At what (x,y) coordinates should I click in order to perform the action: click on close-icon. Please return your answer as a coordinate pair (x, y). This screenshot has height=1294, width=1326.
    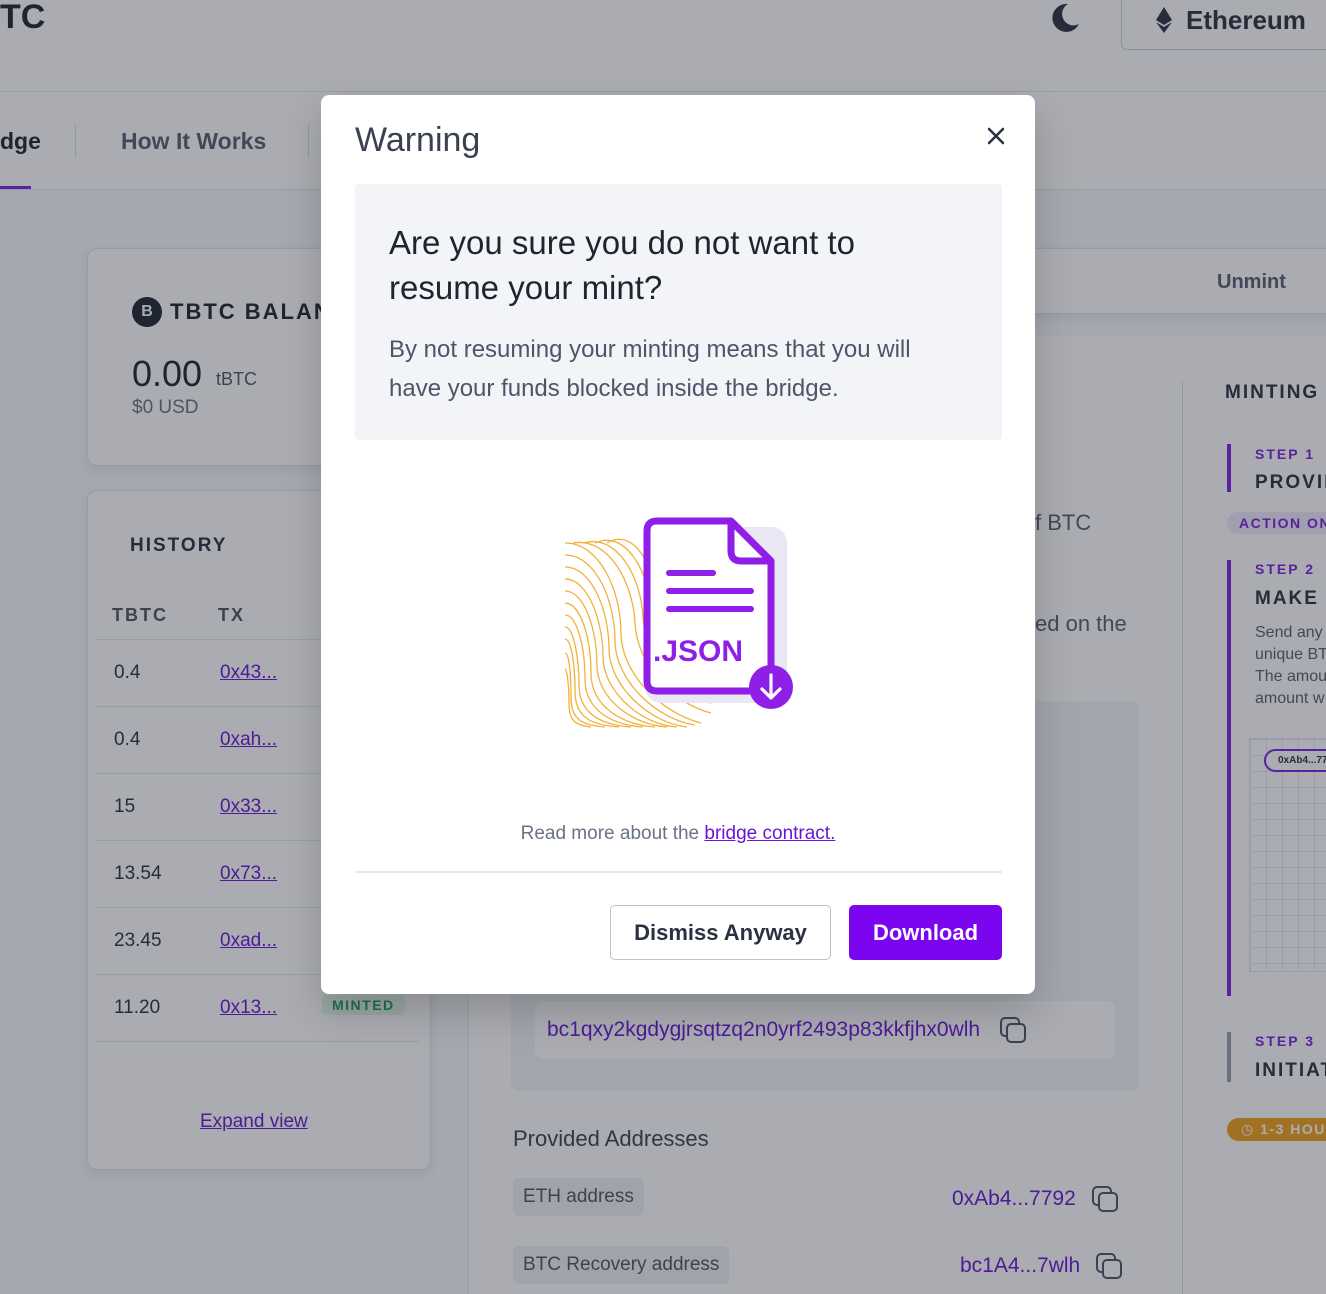
    Looking at the image, I should click on (996, 136).